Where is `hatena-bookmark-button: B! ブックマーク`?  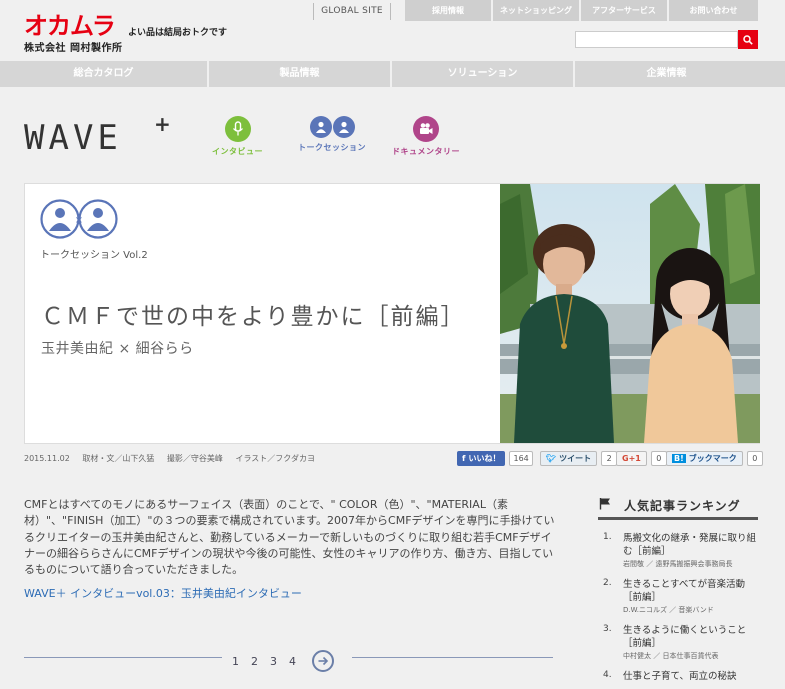
hatena-bookmark-button: B! ブックマーク is located at coordinates (704, 458).